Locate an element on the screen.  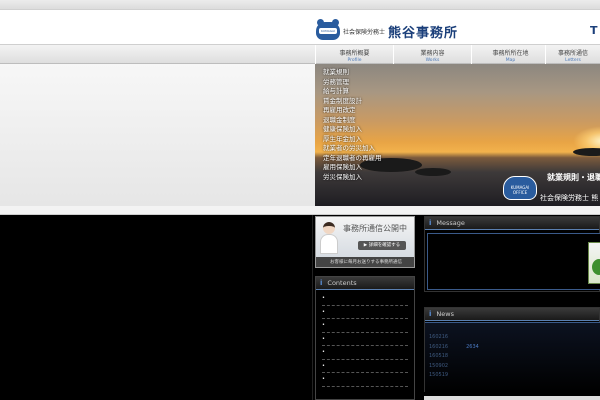
contents-header: i Contents is located at coordinates (365, 283).